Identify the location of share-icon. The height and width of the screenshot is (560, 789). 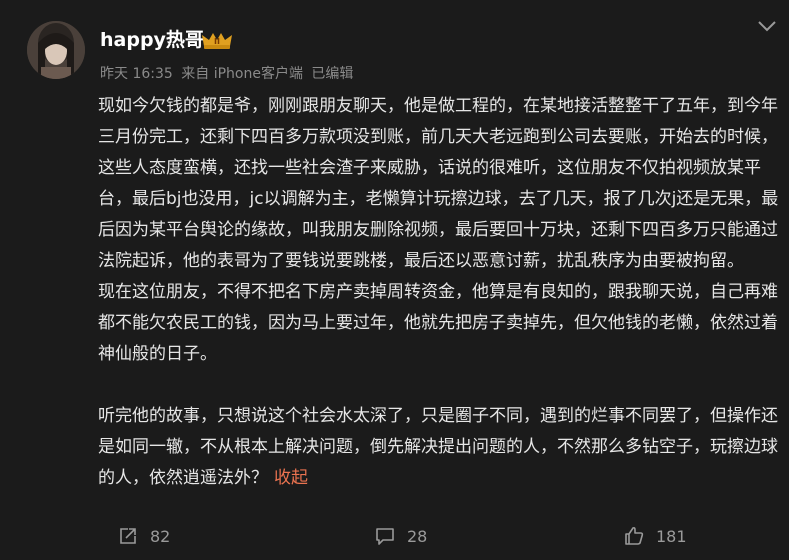
(128, 536).